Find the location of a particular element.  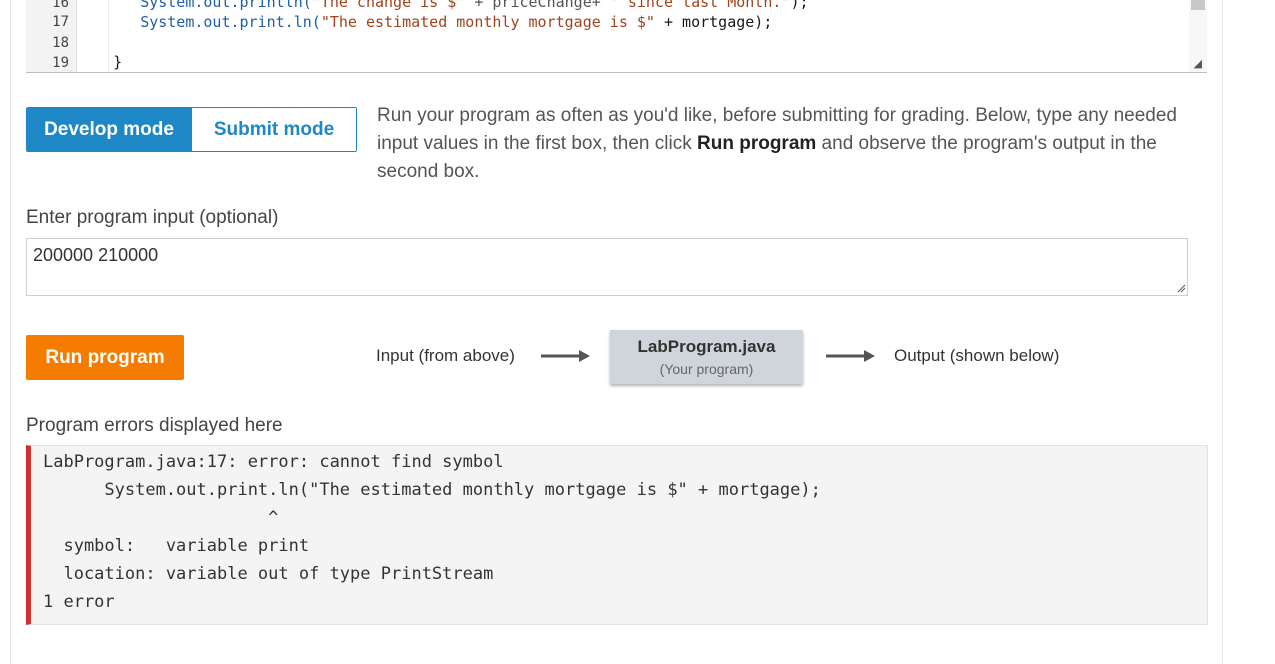

program-box: LabProgram.java (Your program) is located at coordinates (706, 357).